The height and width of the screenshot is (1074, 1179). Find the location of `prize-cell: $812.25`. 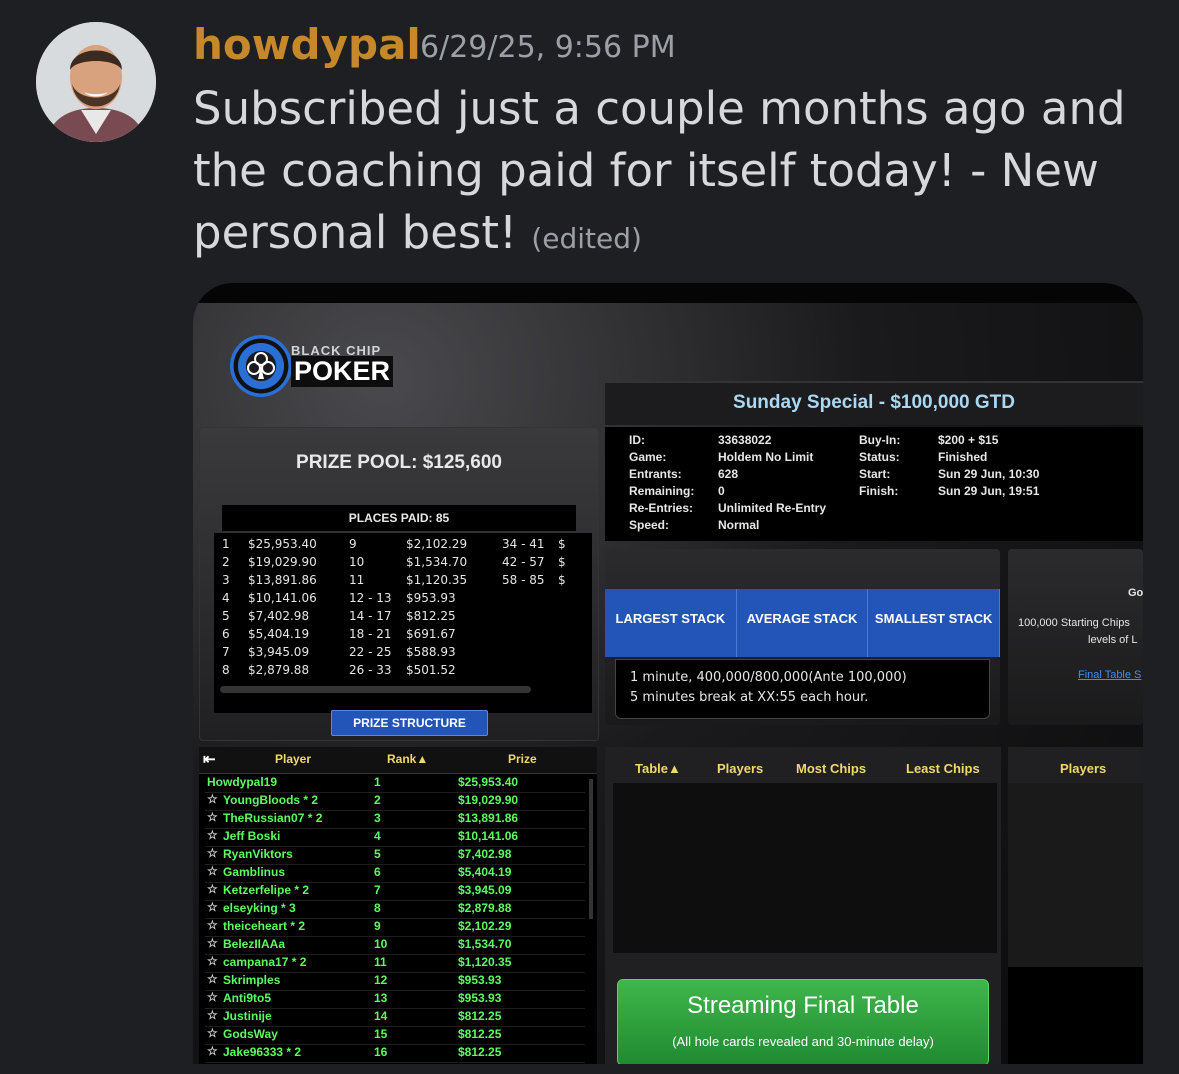

prize-cell: $812.25 is located at coordinates (431, 616).